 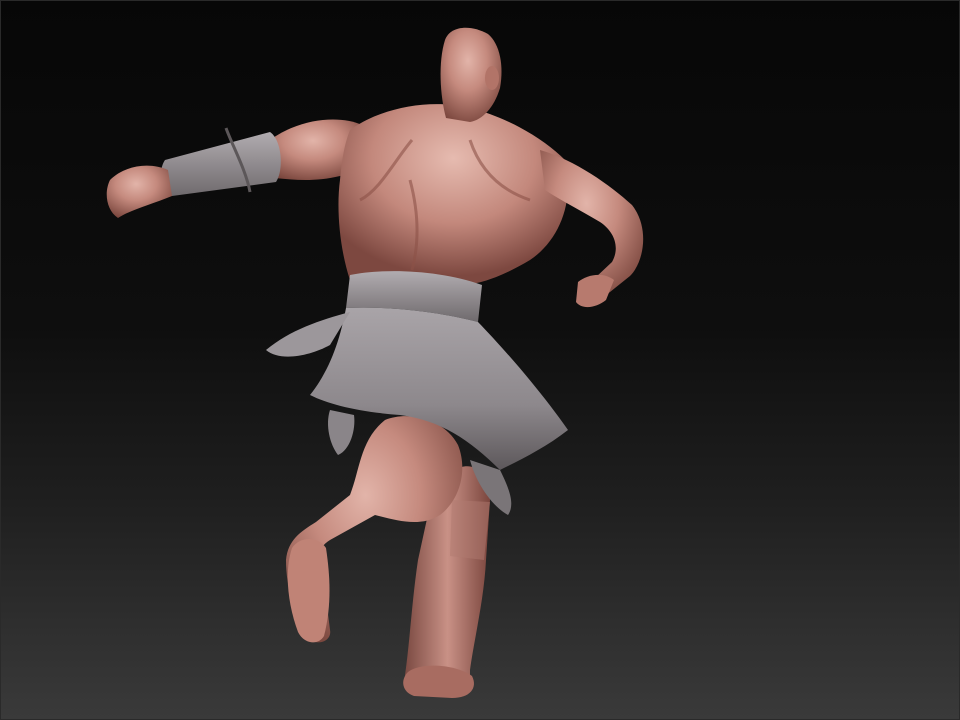 What do you see at coordinates (236, 168) in the screenshot?
I see `extended-arm` at bounding box center [236, 168].